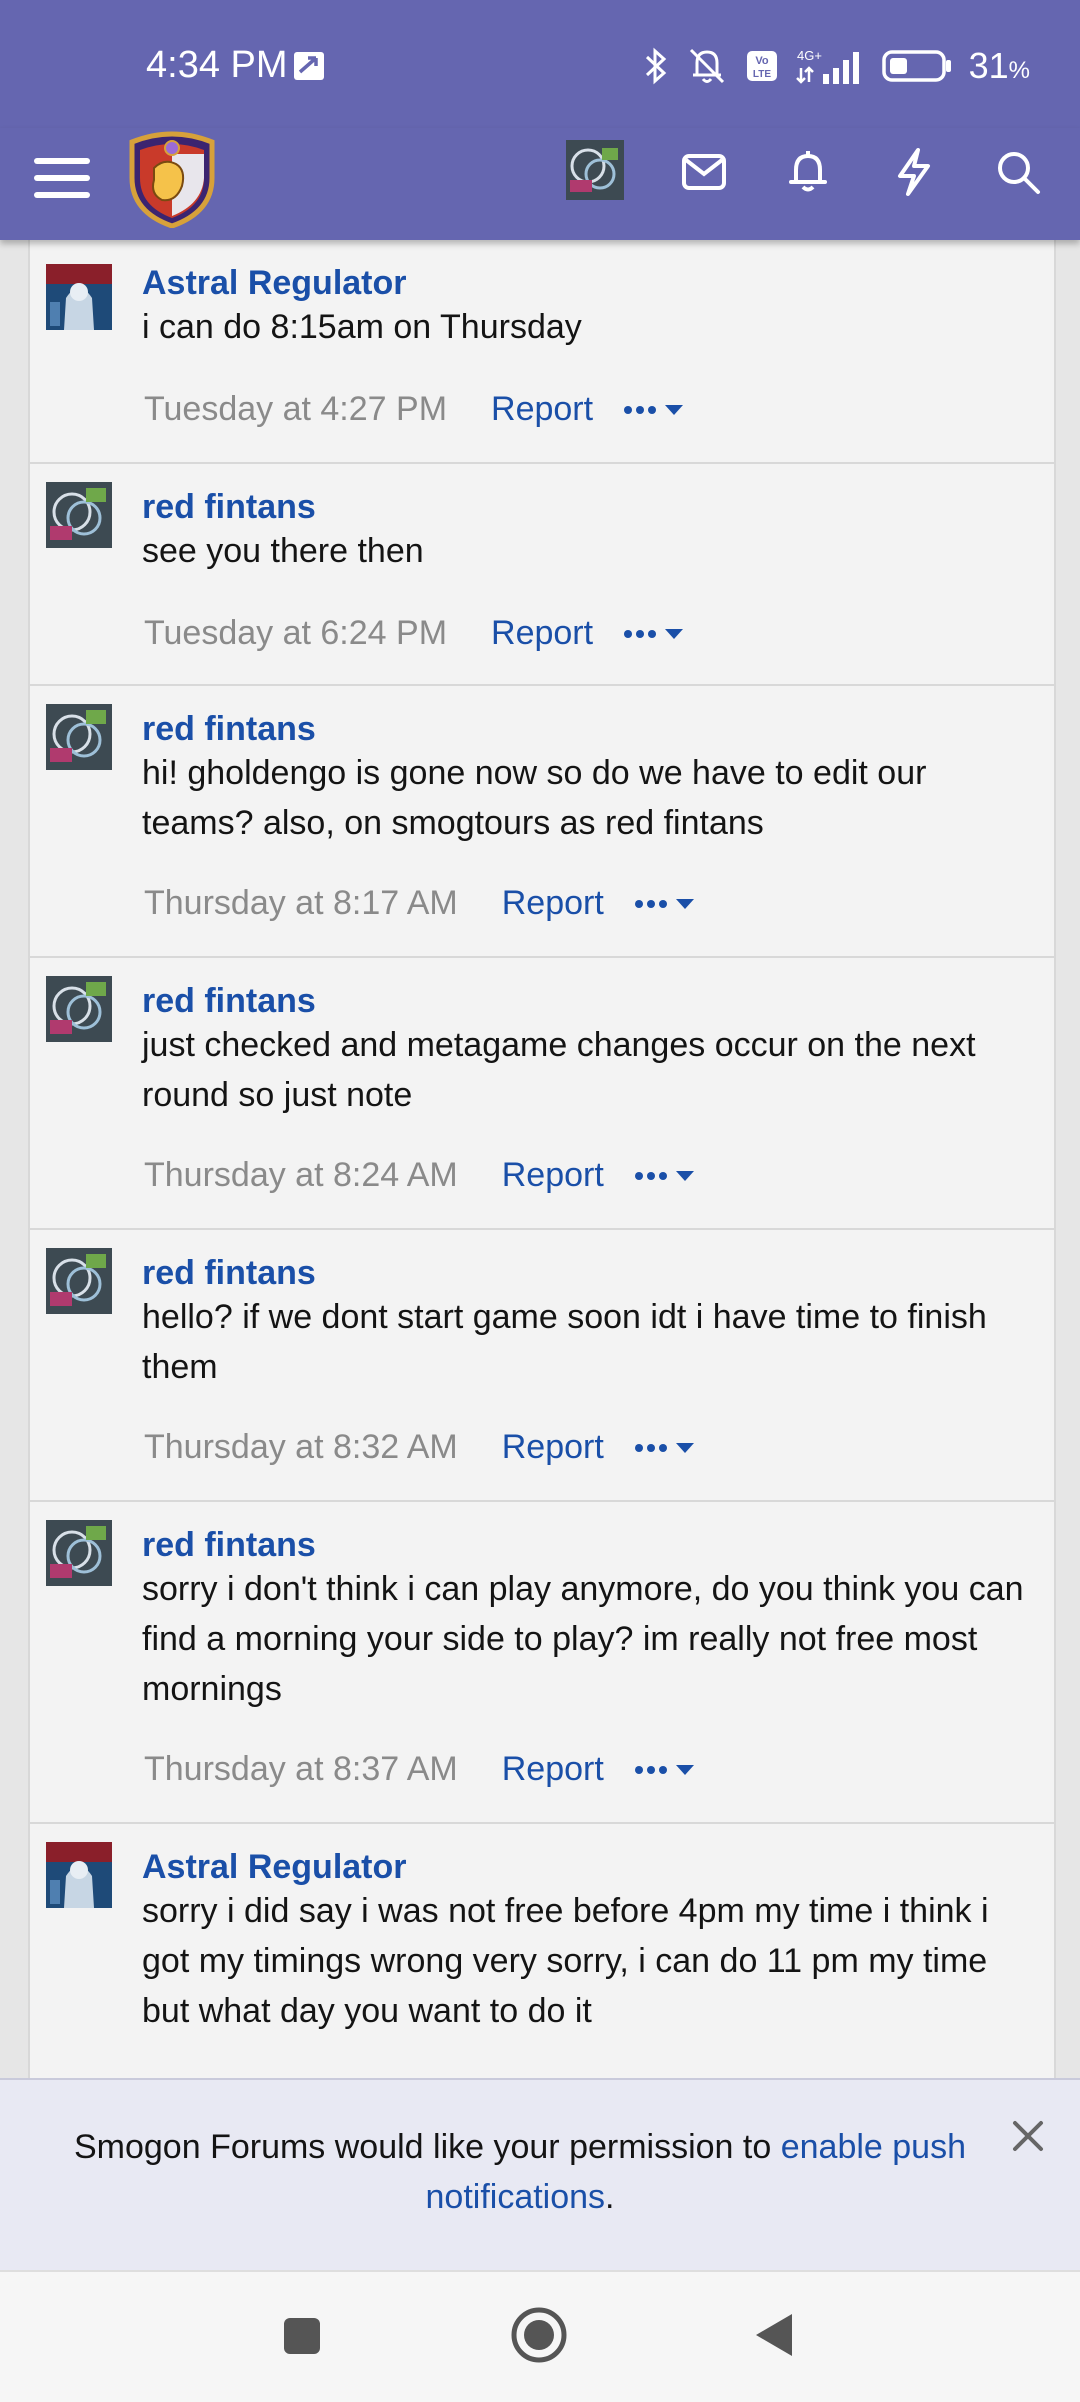 The width and height of the screenshot is (1080, 2402). Describe the element at coordinates (762, 74) in the screenshot. I see `svg-text: LTE` at that location.